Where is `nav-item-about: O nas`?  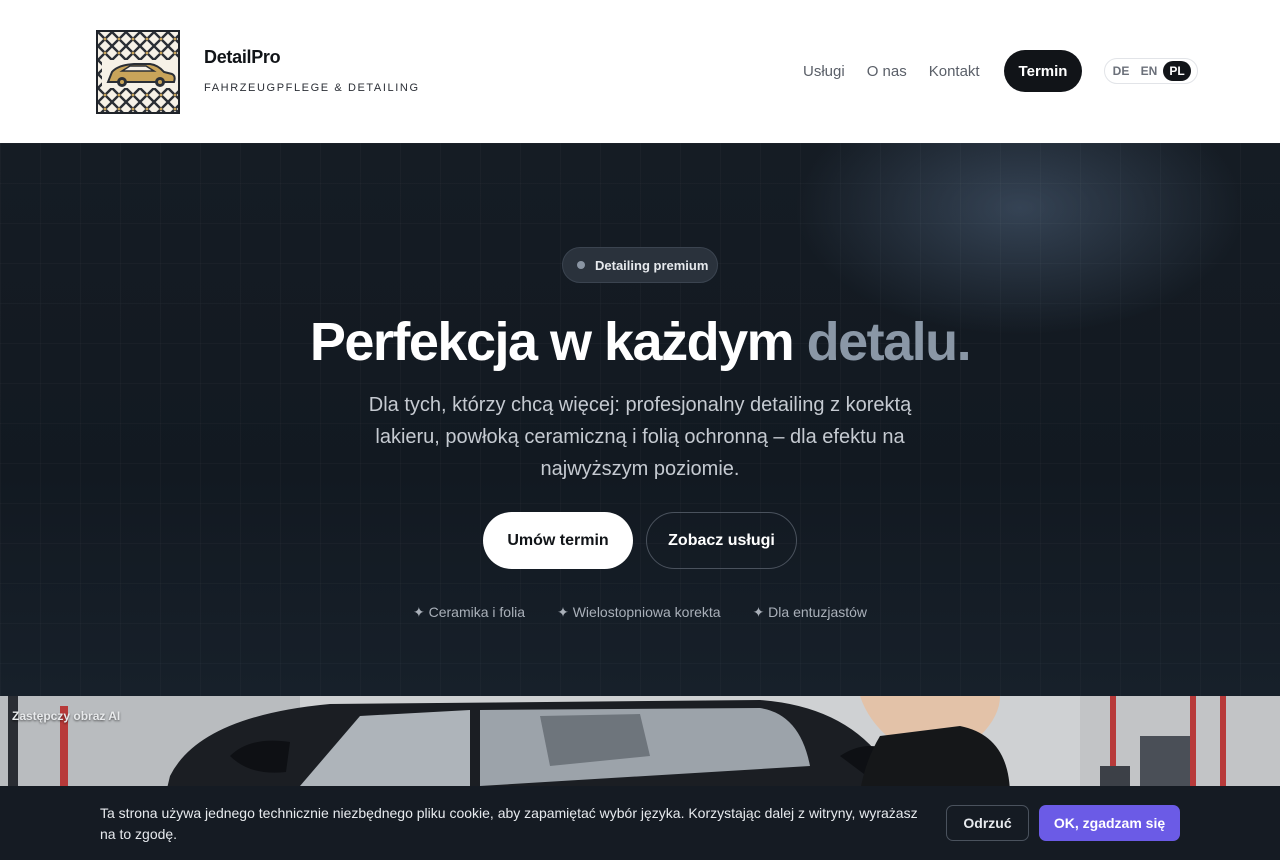
nav-item-about: O nas is located at coordinates (887, 71).